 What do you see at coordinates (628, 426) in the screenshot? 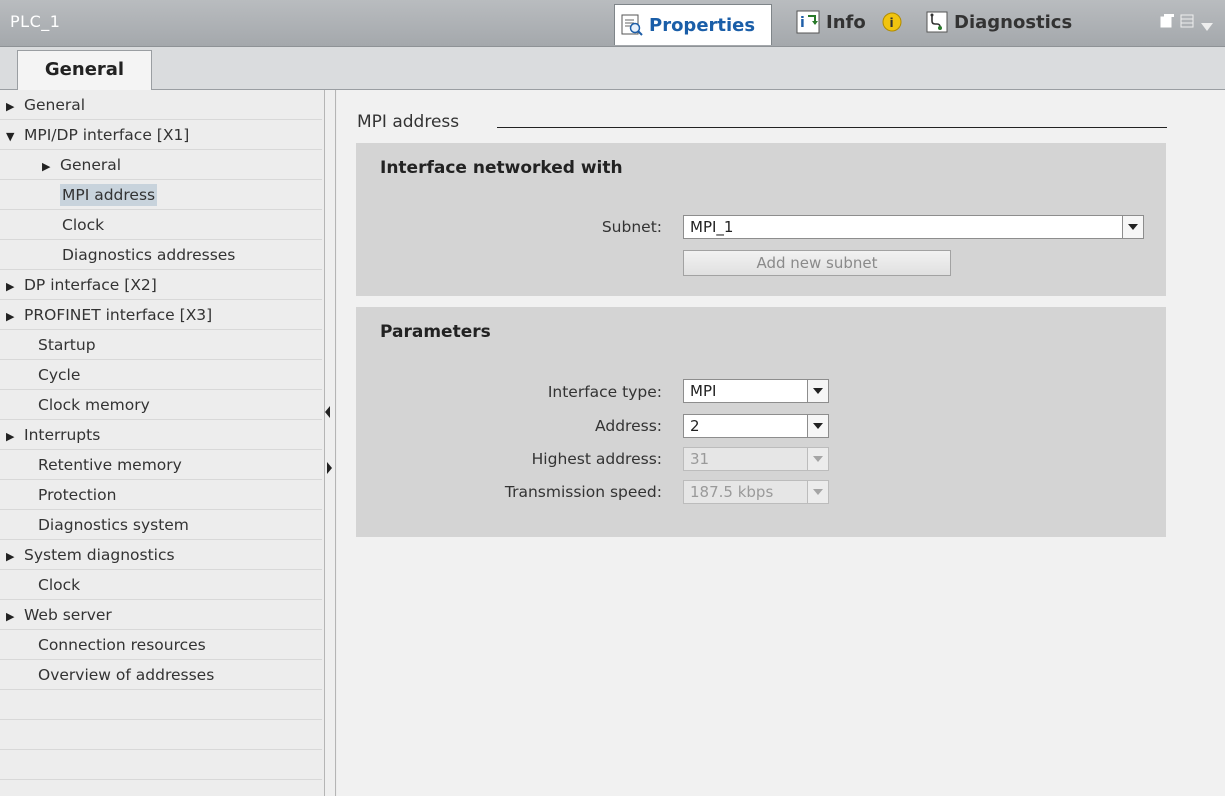
I see `address-label: Address:` at bounding box center [628, 426].